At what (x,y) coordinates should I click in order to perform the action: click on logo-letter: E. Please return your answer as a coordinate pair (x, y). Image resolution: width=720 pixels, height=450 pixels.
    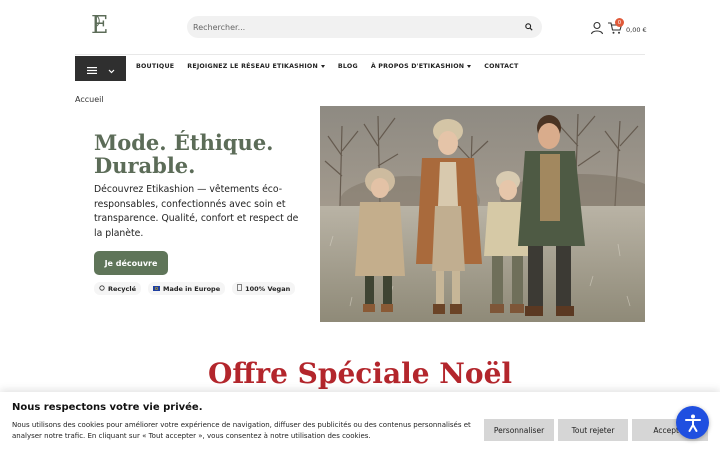
    Looking at the image, I should click on (100, 24).